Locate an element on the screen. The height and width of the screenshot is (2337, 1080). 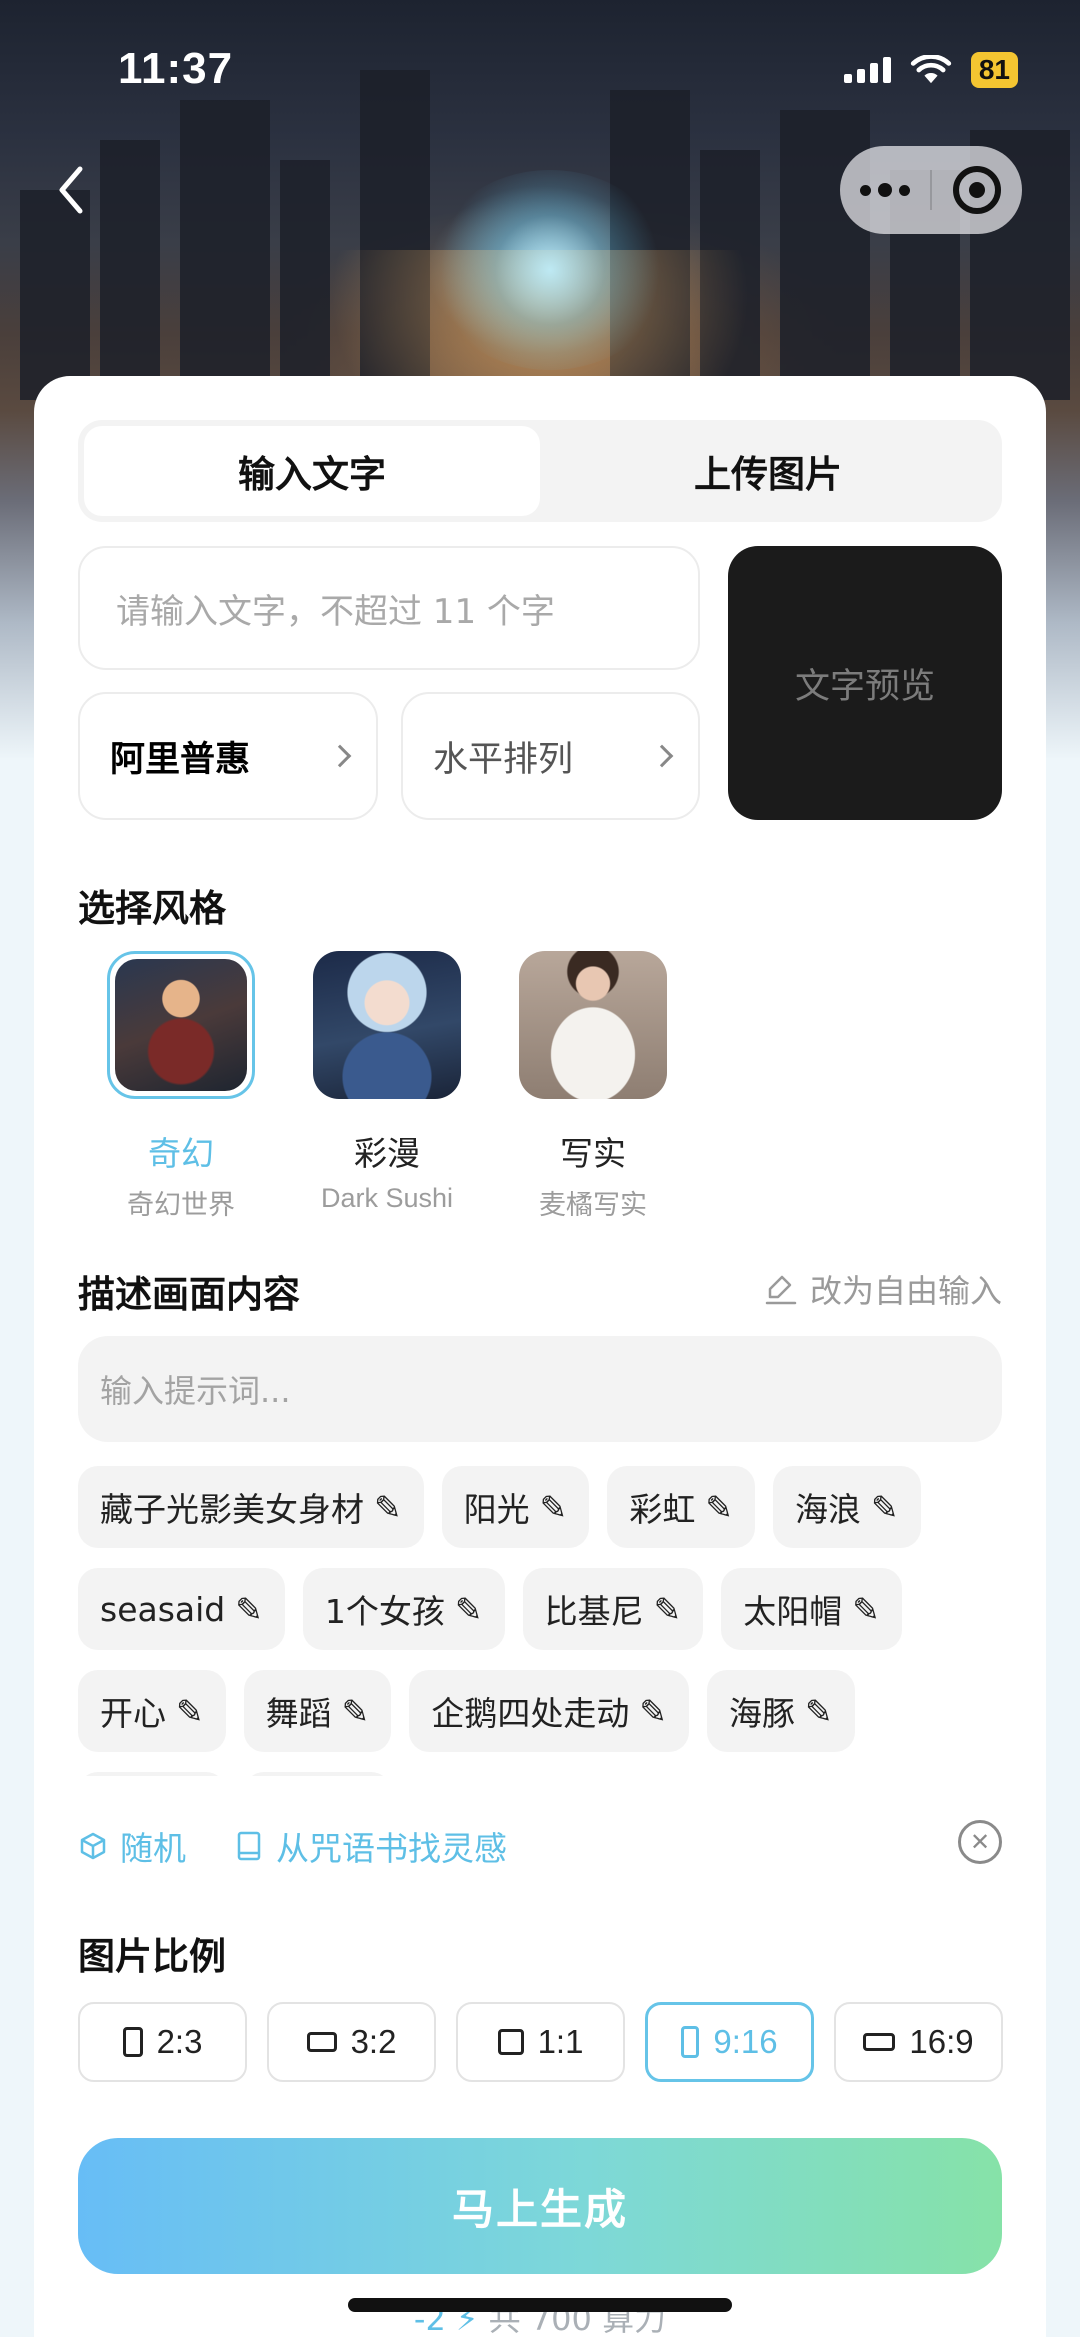
status-icons: 81 is located at coordinates (930, 70).